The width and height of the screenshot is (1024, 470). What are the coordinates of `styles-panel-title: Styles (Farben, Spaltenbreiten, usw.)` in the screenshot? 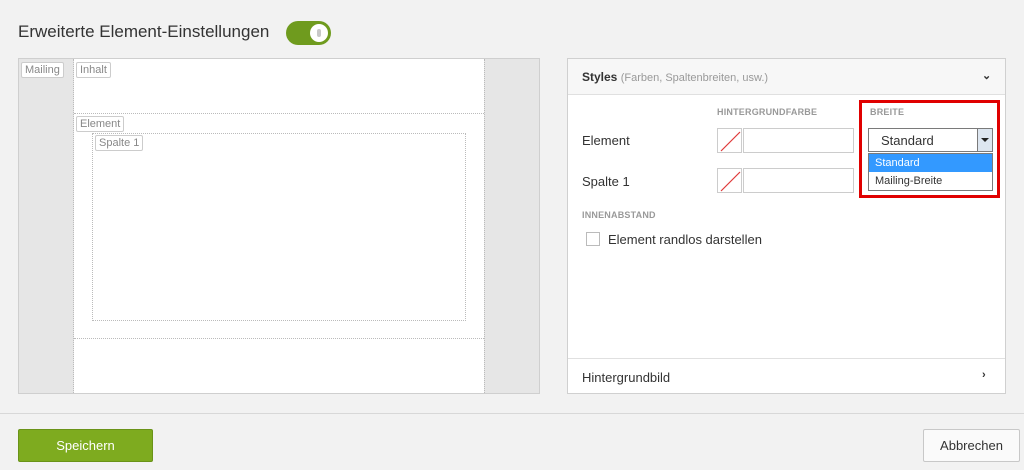 It's located at (675, 77).